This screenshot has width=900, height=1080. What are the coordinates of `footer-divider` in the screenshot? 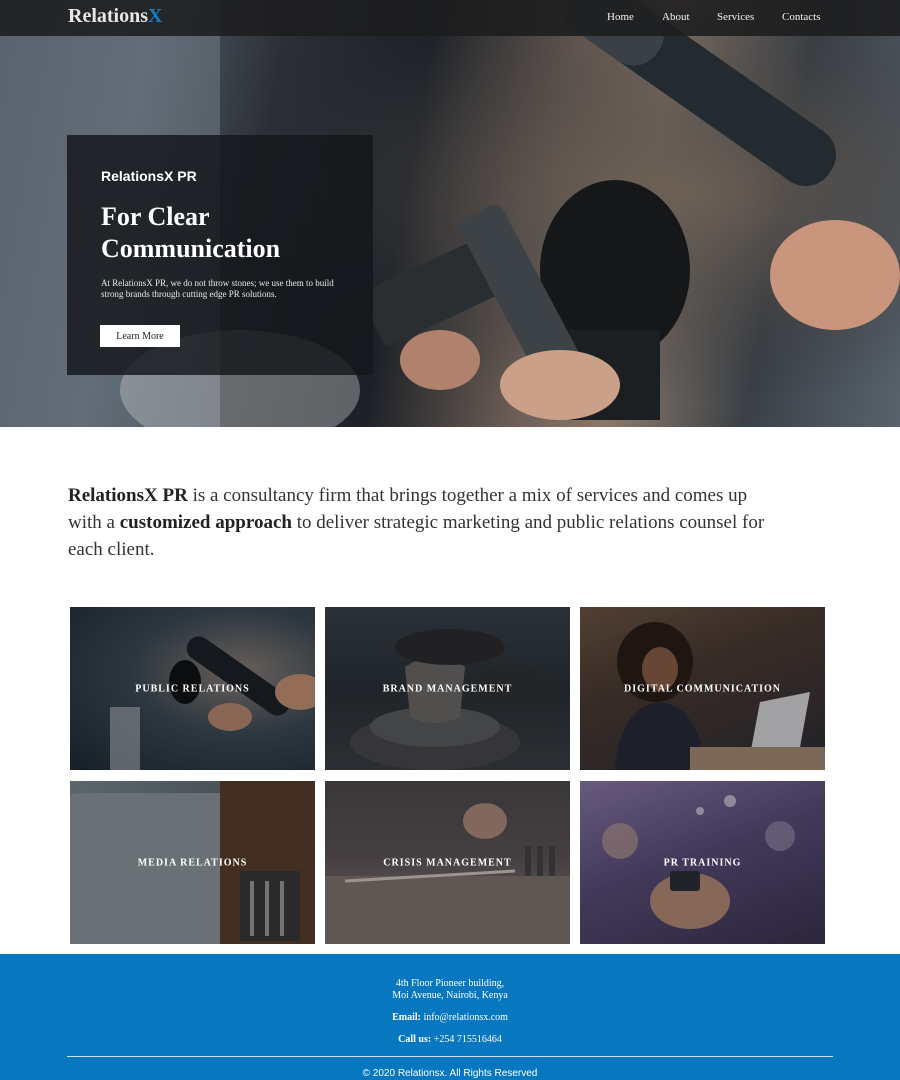 It's located at (450, 1056).